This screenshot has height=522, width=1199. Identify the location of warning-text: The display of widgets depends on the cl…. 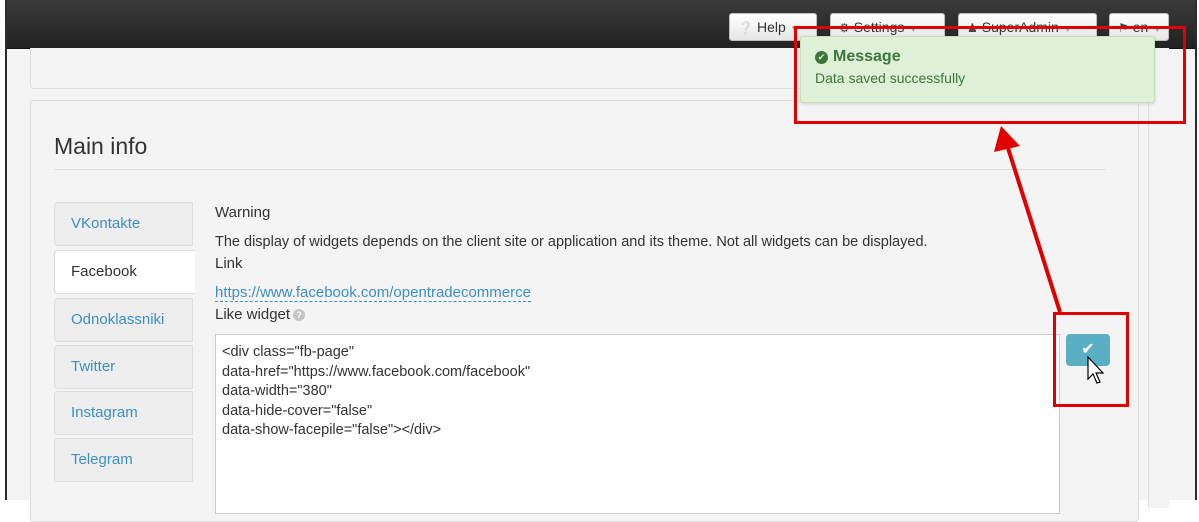
(571, 242).